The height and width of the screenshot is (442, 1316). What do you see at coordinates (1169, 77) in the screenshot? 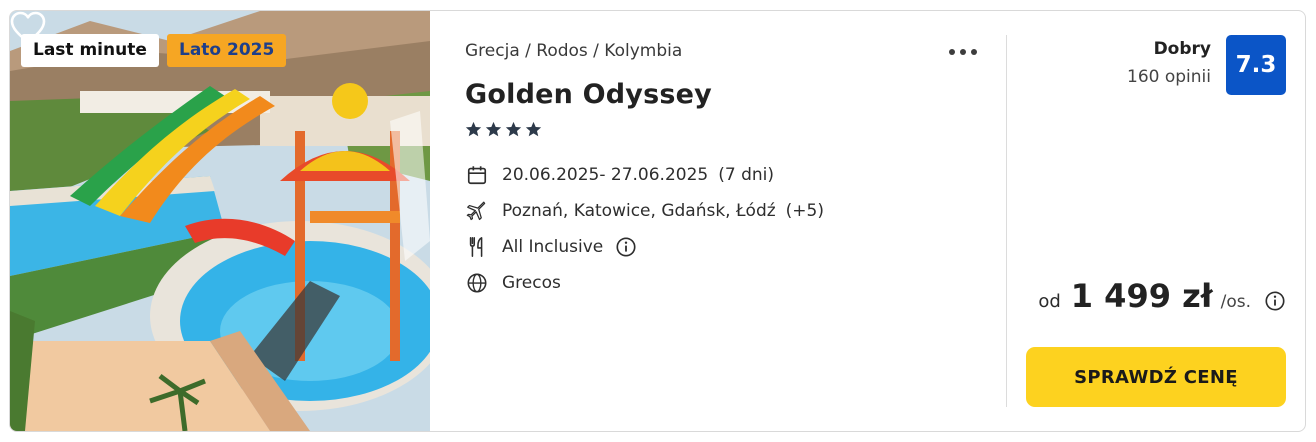
I see `reviews-count: 160 opinii` at bounding box center [1169, 77].